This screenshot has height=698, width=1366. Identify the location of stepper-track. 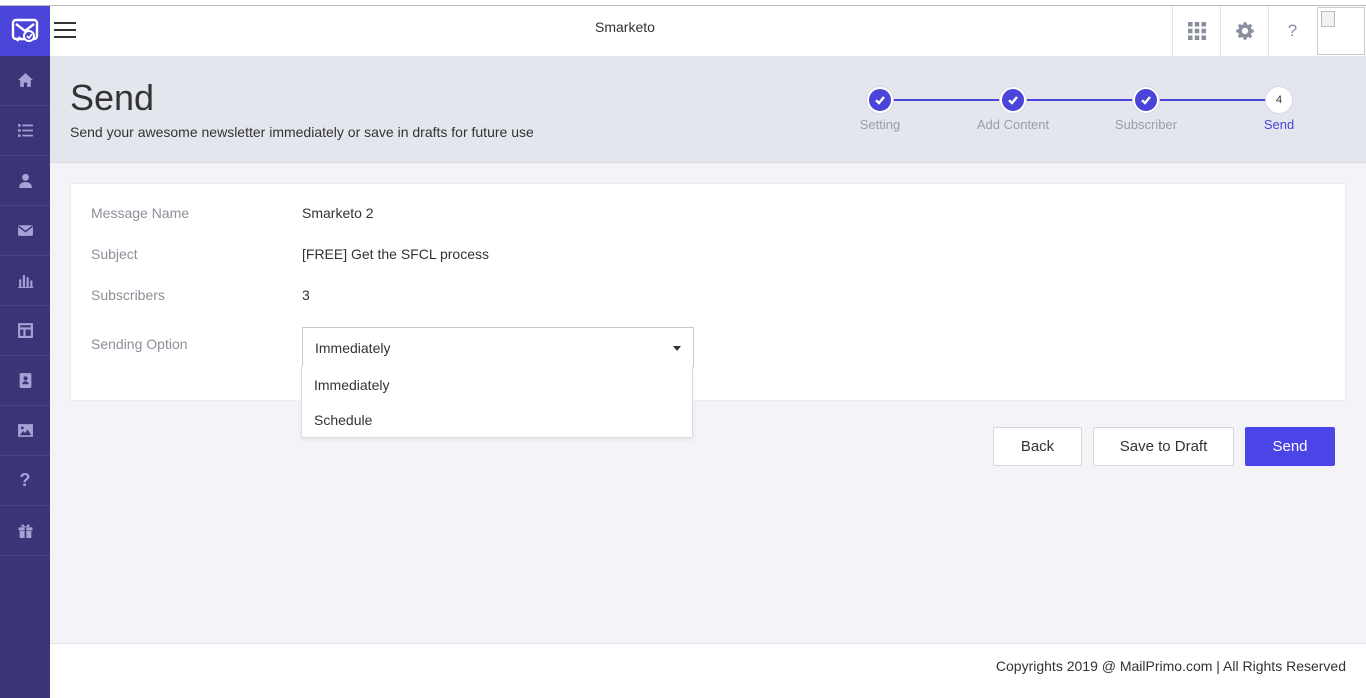
(1079, 100).